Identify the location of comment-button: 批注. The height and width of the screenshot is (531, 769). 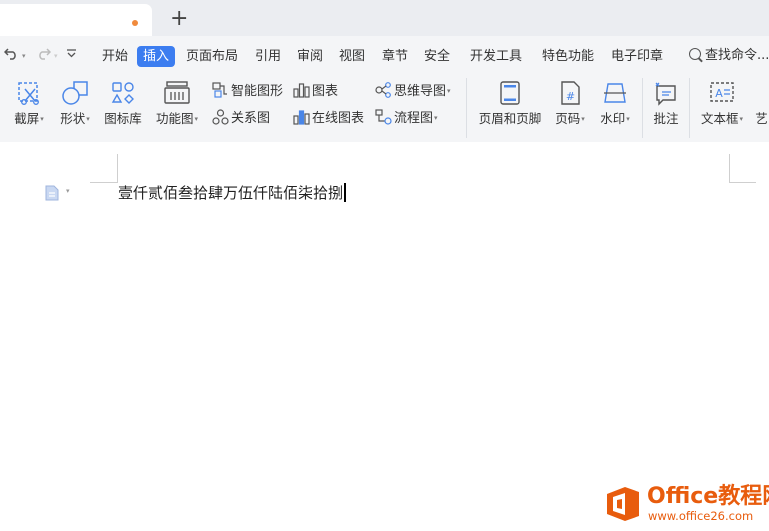
(666, 103).